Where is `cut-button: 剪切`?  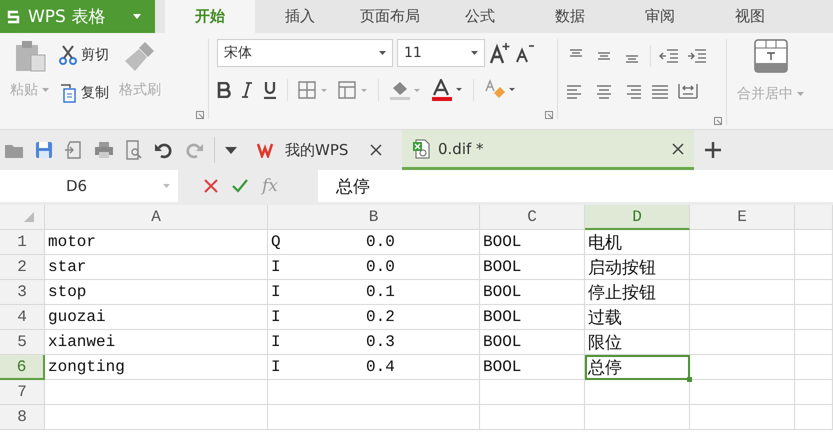
cut-button: 剪切 is located at coordinates (84, 55).